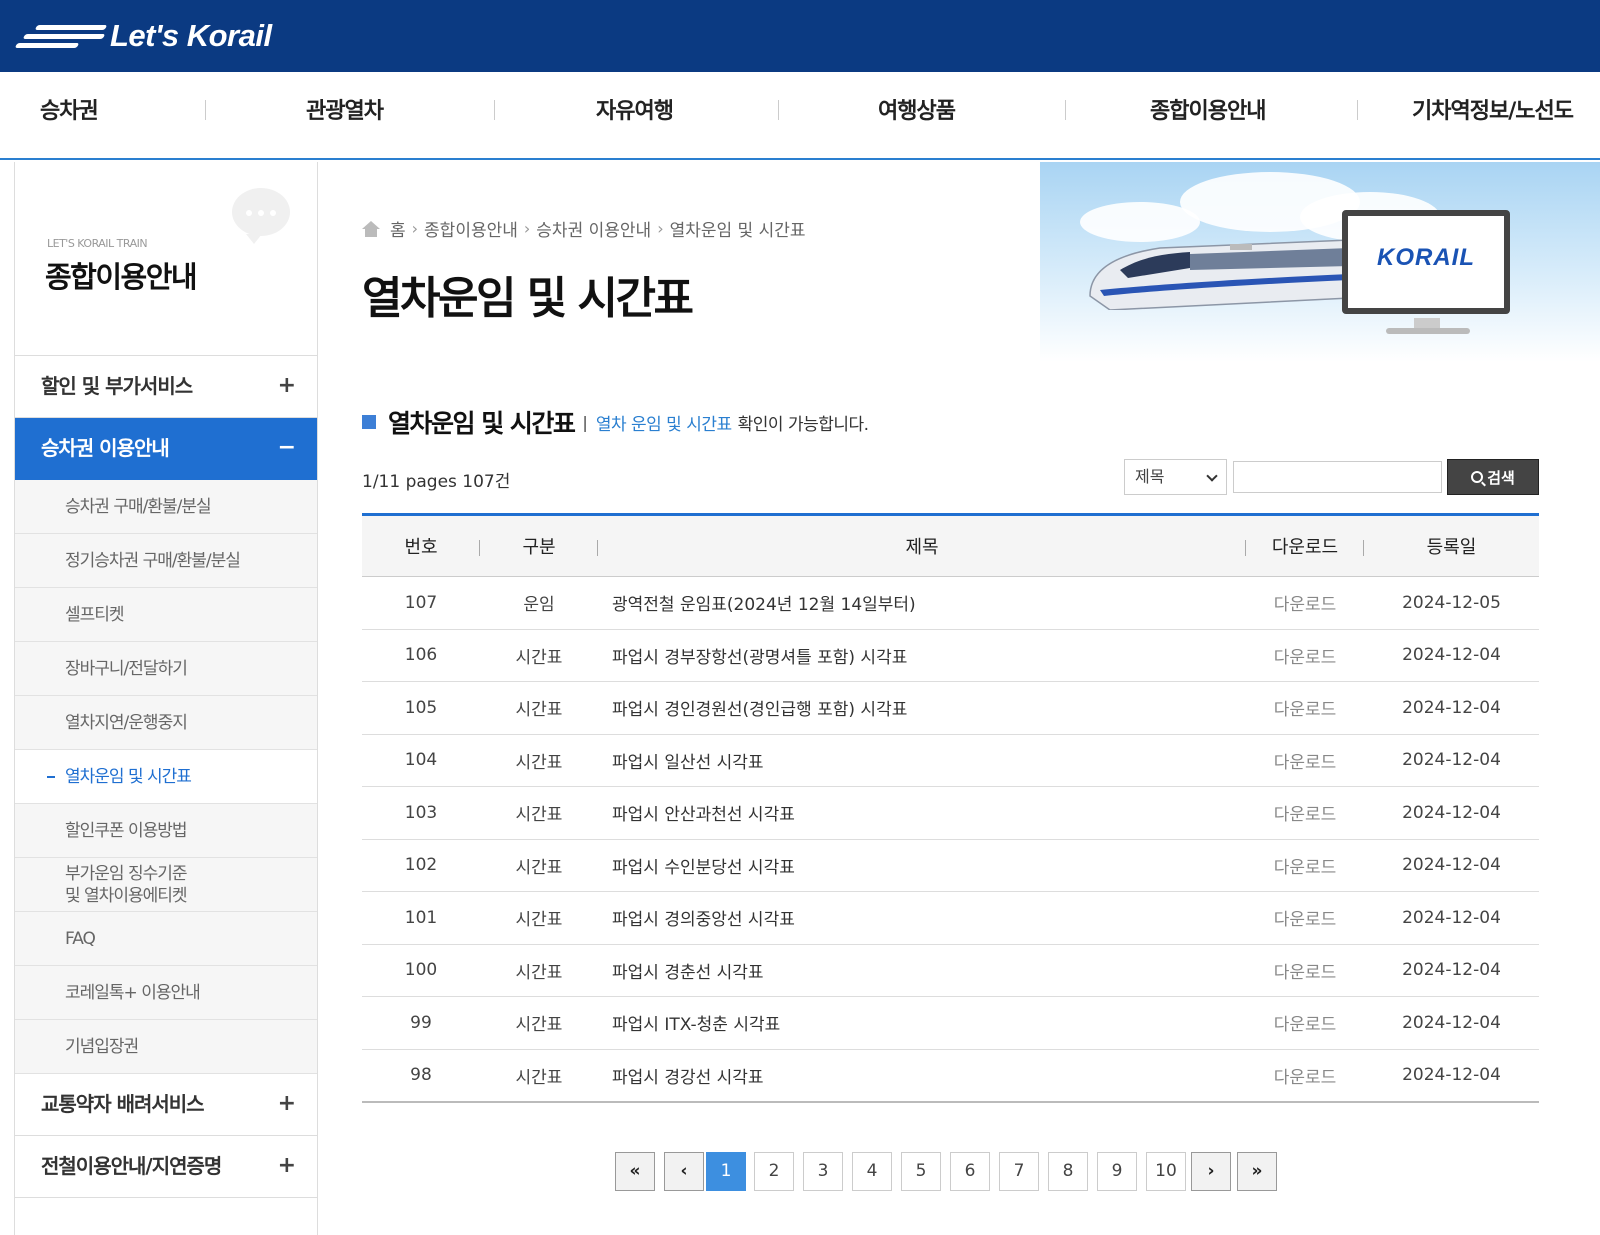  Describe the element at coordinates (398, 228) in the screenshot. I see `breadcrumb-home: 홈` at that location.